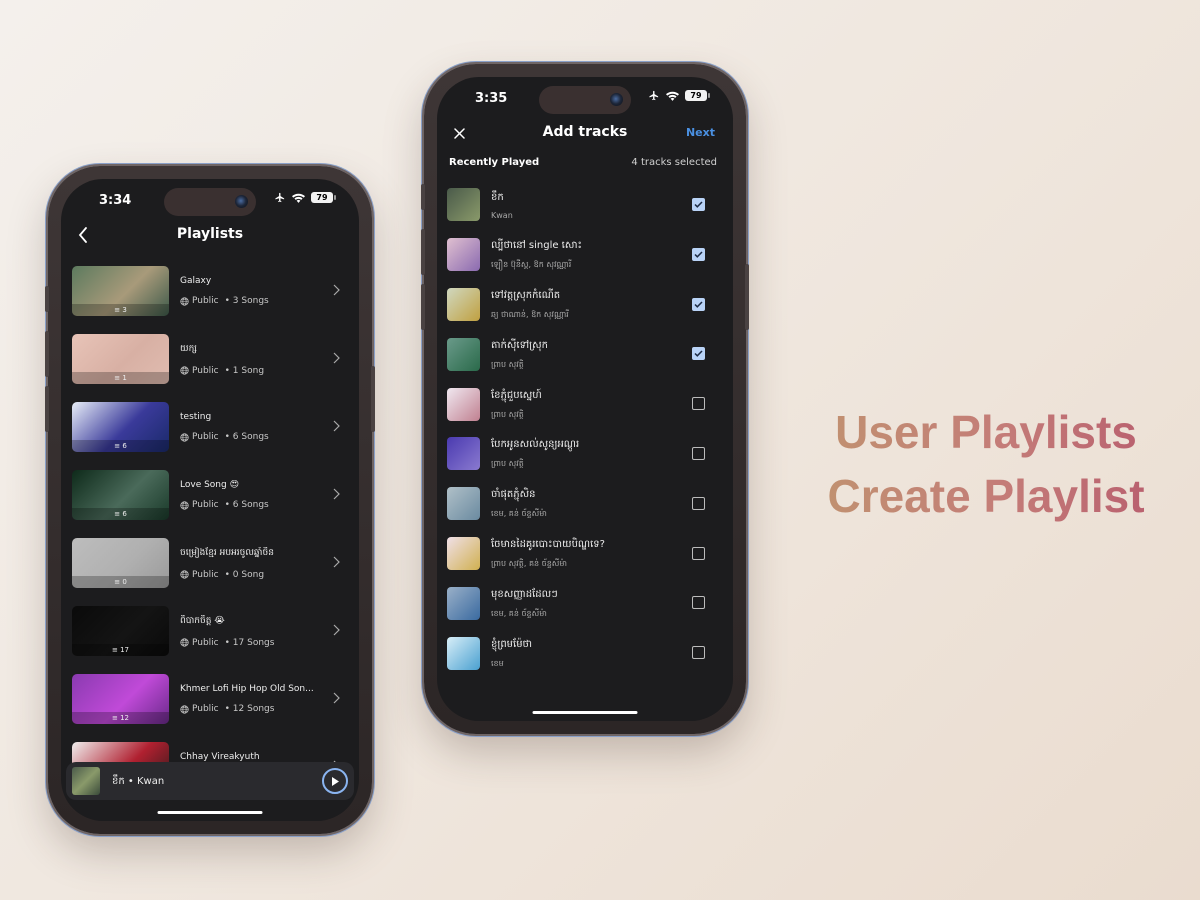 The height and width of the screenshot is (900, 1200). Describe the element at coordinates (210, 359) in the screenshot. I see `playlist-item: ≡ 1 យក្ស Public • 1 Song` at that location.